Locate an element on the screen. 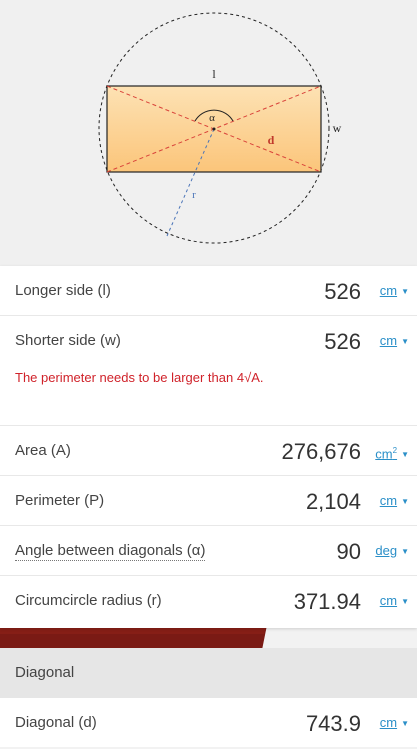 Image resolution: width=417 pixels, height=749 pixels. section-header-diagonal: Diagonal is located at coordinates (208, 673).